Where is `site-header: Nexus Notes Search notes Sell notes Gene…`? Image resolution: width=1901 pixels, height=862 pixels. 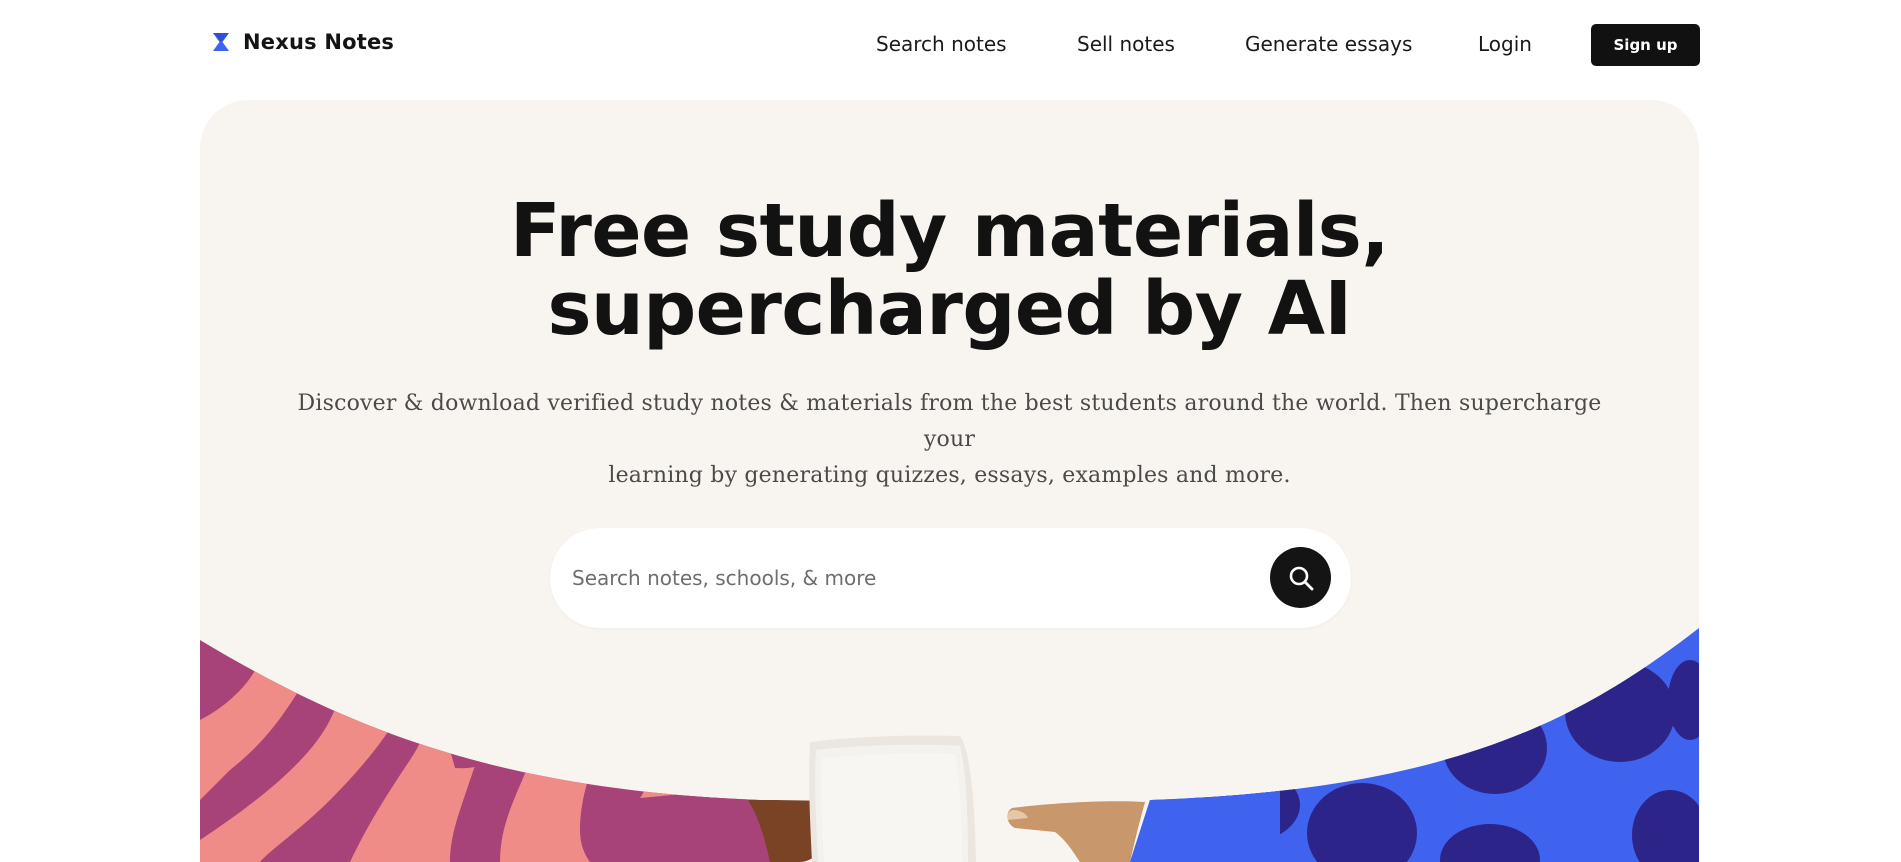 site-header: Nexus Notes Search notes Sell notes Gene… is located at coordinates (950, 45).